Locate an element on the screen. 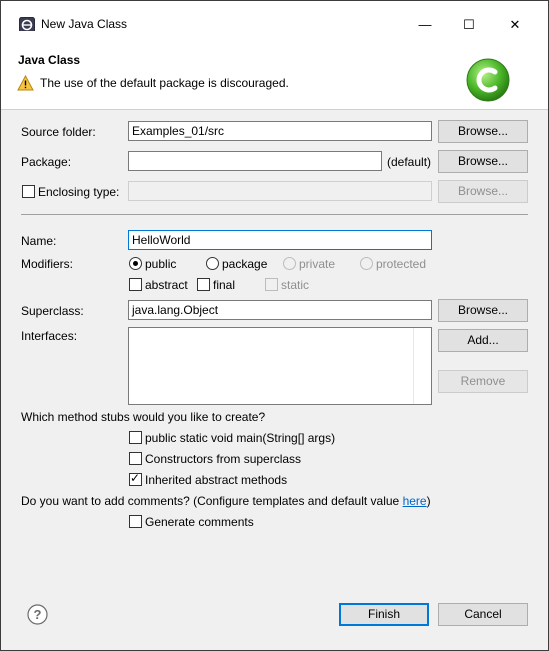  superclass-input: java.lang.Object is located at coordinates (280, 310).